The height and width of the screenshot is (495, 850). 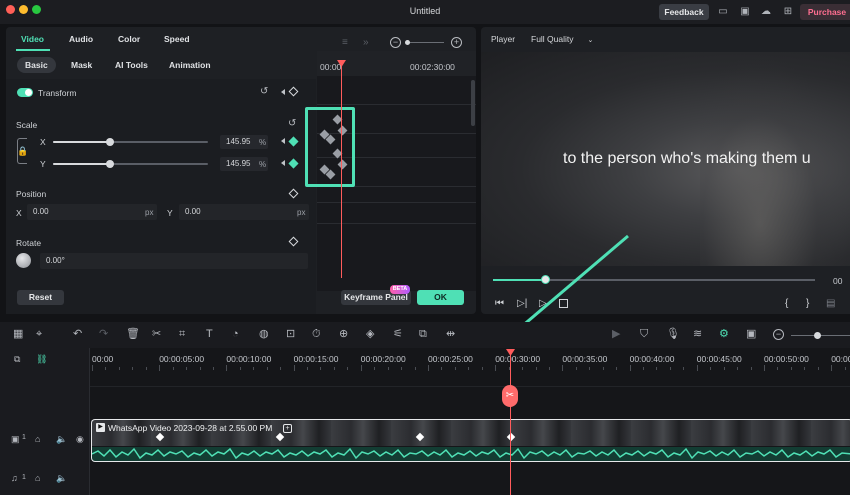 What do you see at coordinates (383, 359) in the screenshot?
I see `ruler-tick-label: 00:00:20:00` at bounding box center [383, 359].